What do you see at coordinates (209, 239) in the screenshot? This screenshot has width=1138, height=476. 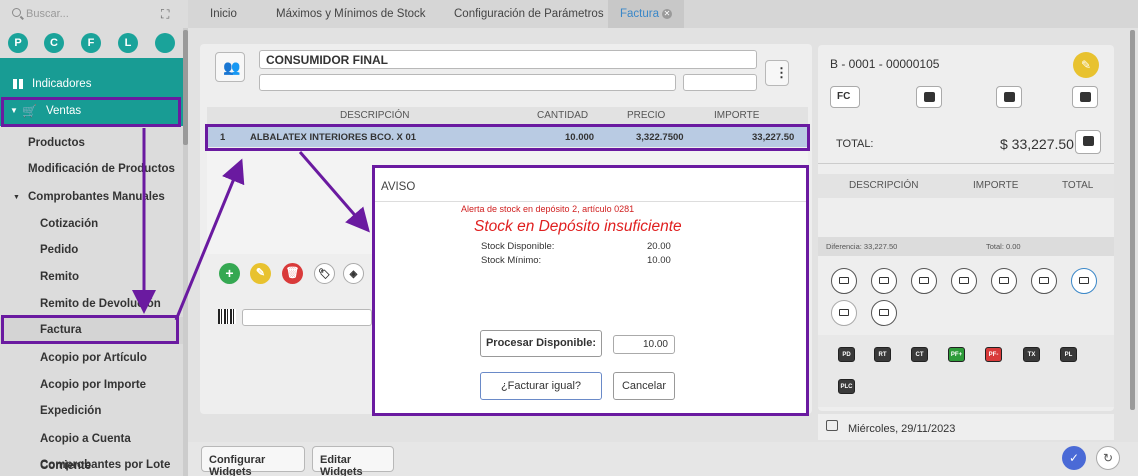 I see `arrow-factura-to-row` at bounding box center [209, 239].